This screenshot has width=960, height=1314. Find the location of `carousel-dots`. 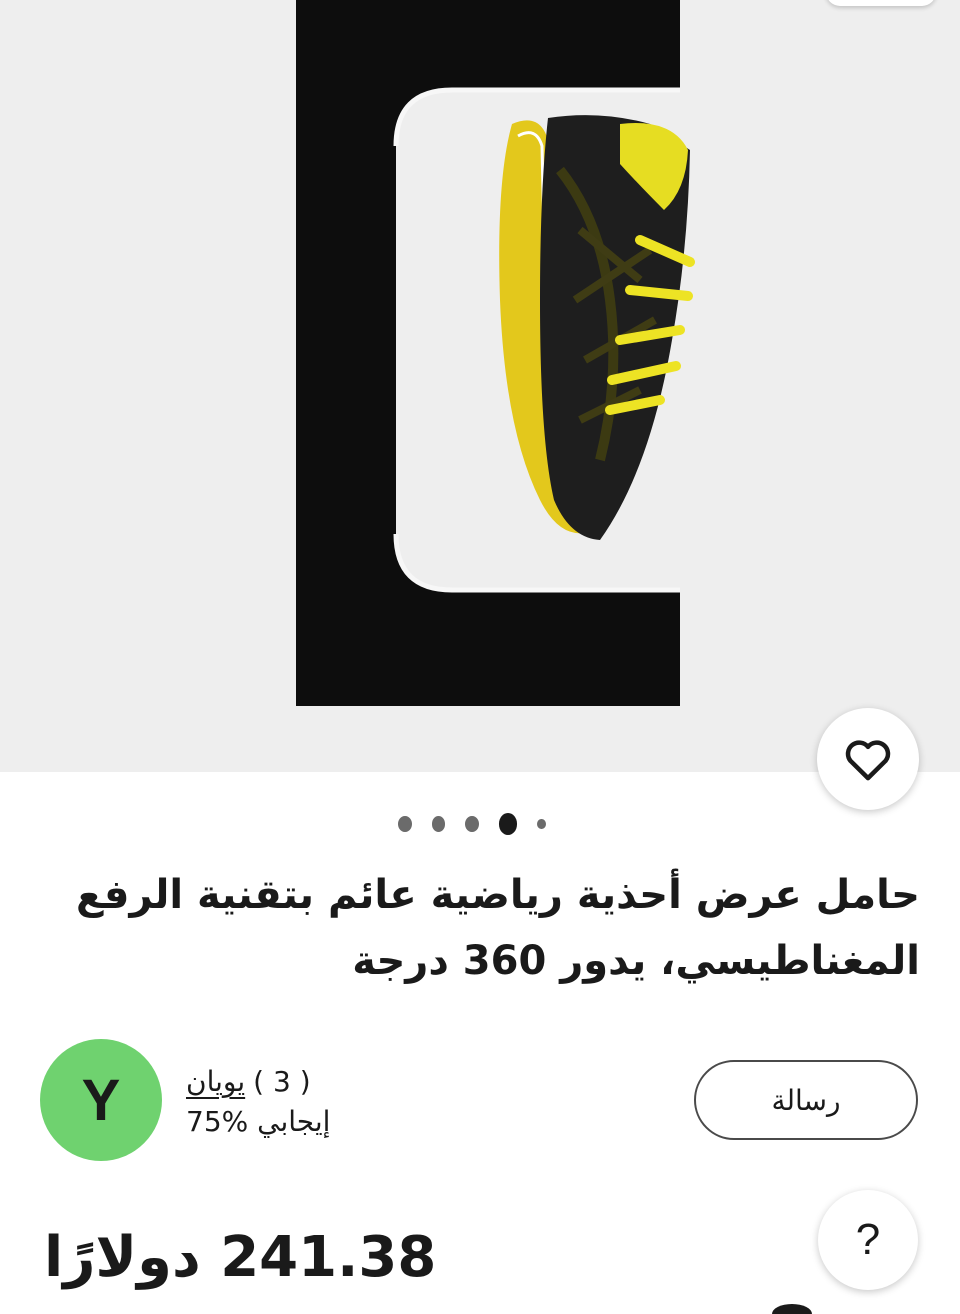

carousel-dots is located at coordinates (482, 824).